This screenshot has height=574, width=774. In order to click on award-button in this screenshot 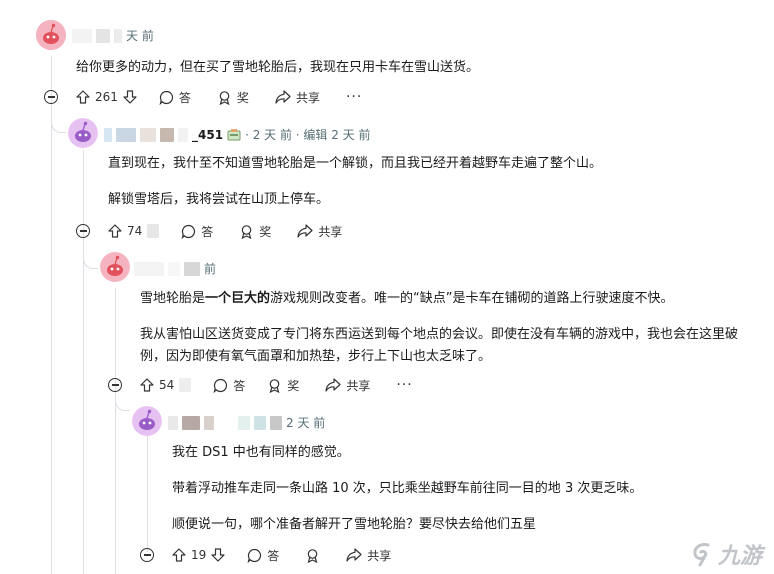, I will do `click(312, 555)`.